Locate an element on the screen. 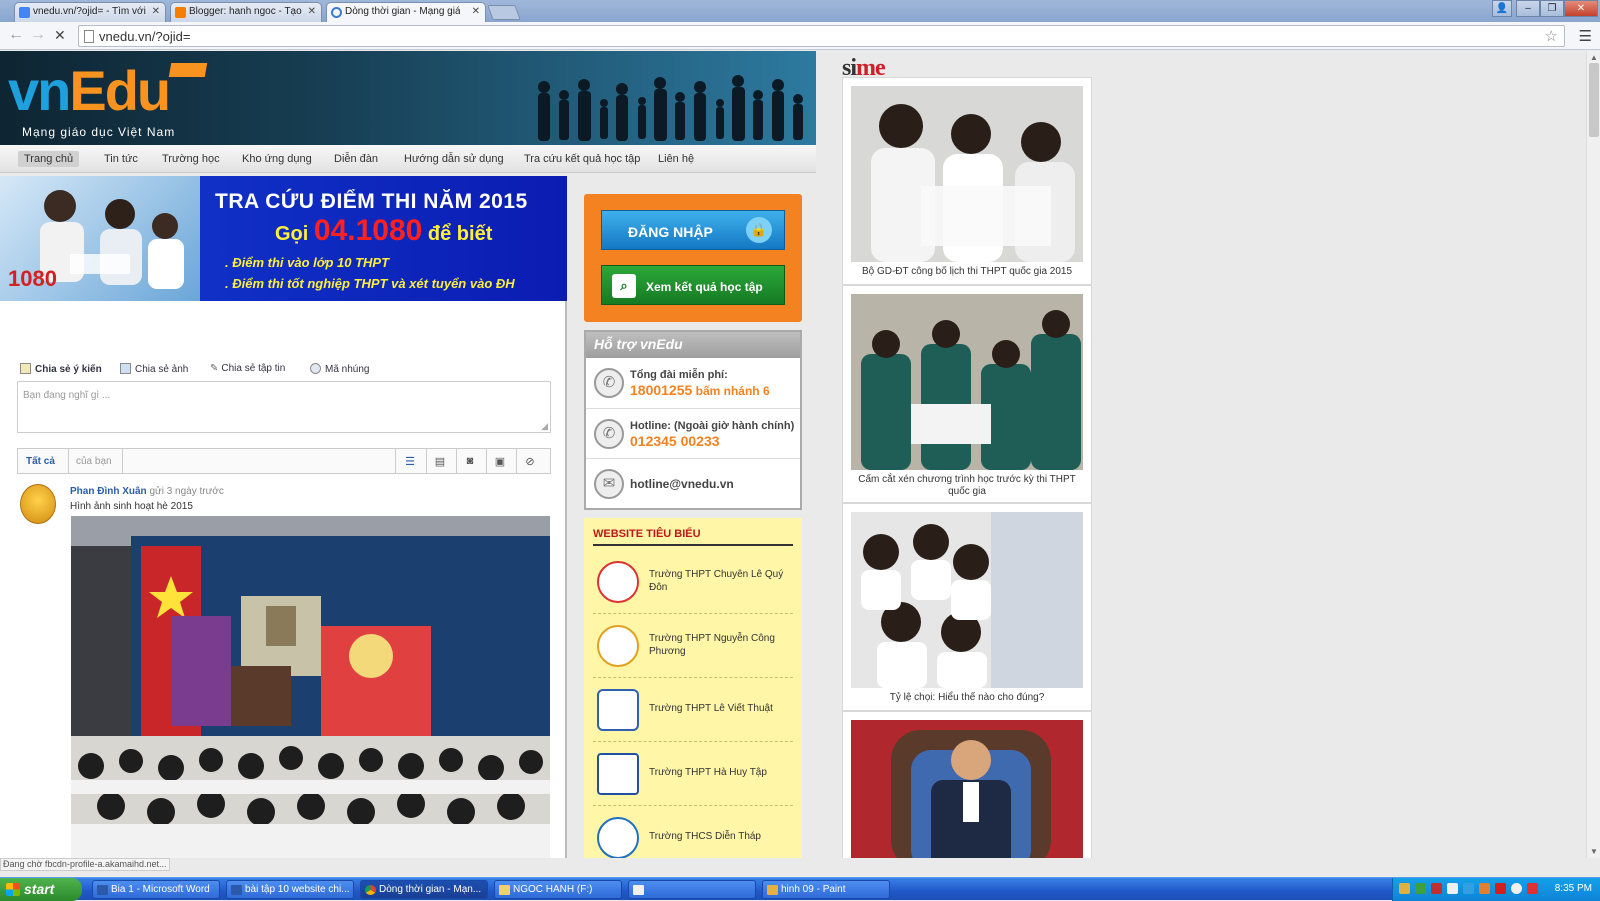 This screenshot has height=901, width=1600. tab-vnedu-active: Dòng thời gian - Mạng giáo d... ✕ is located at coordinates (406, 12).